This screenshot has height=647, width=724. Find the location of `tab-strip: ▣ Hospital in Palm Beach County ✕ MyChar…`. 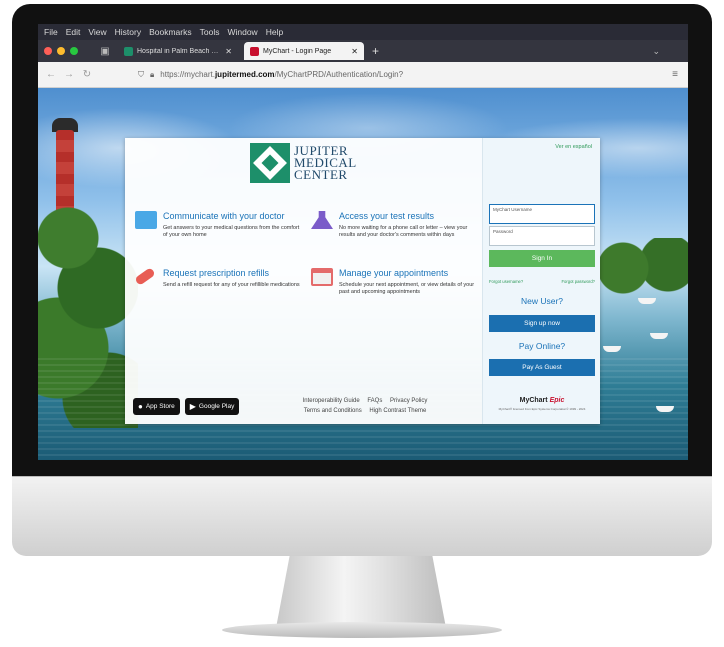

tab-strip: ▣ Hospital in Palm Beach County ✕ MyChar… is located at coordinates (363, 51).